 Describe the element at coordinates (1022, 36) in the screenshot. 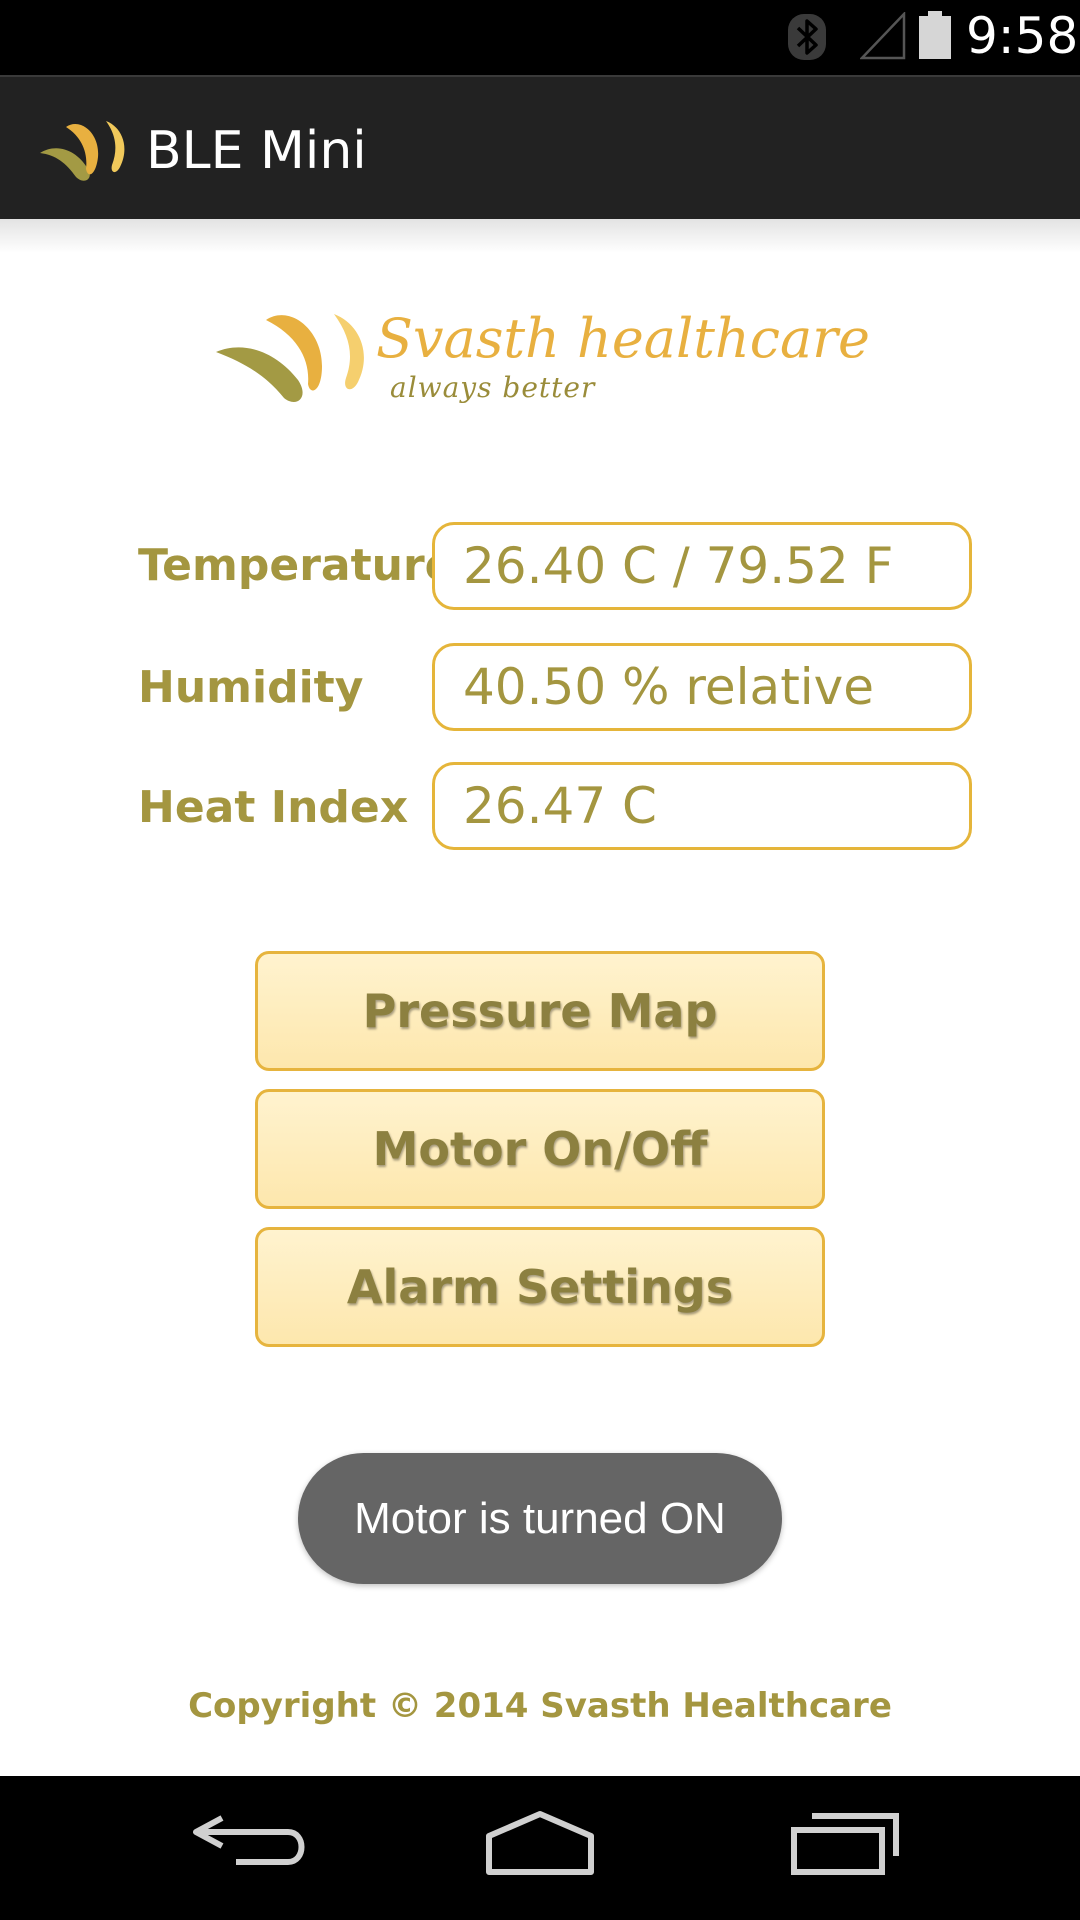

I see `status-clock: 9:58` at that location.